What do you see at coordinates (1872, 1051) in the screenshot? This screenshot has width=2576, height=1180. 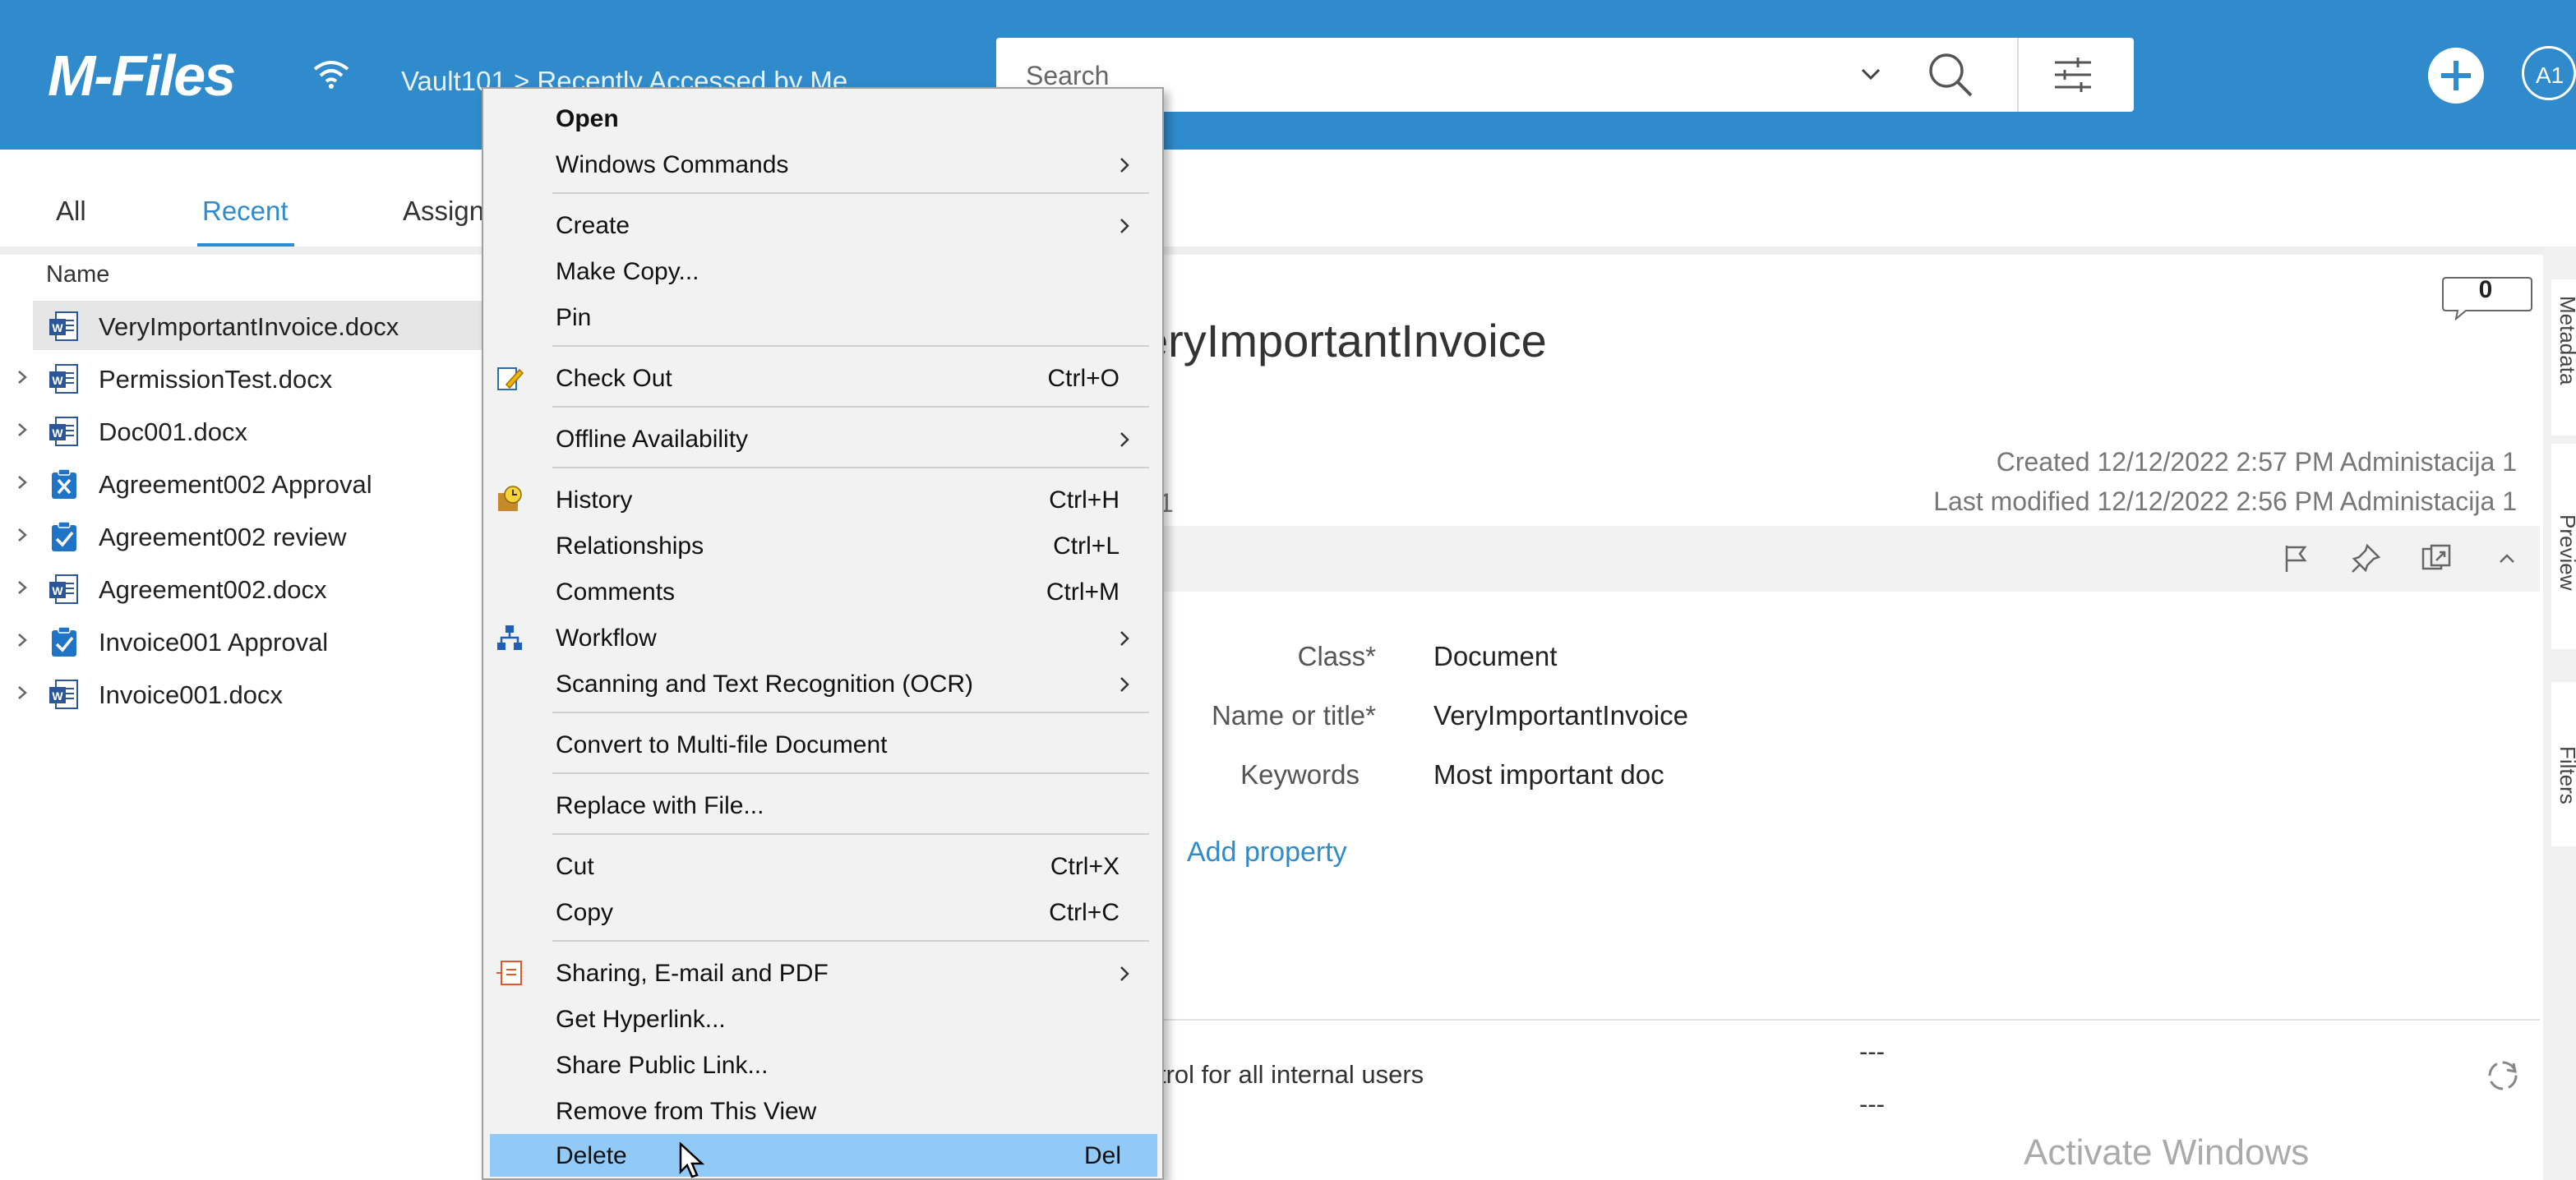 I see `workflow-value: ---` at bounding box center [1872, 1051].